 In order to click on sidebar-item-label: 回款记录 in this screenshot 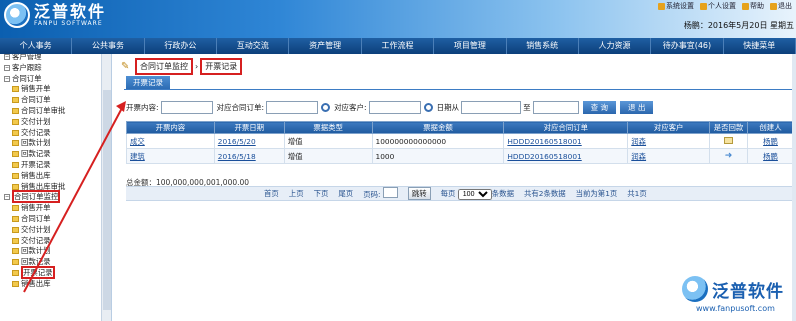, I will do `click(36, 262)`.